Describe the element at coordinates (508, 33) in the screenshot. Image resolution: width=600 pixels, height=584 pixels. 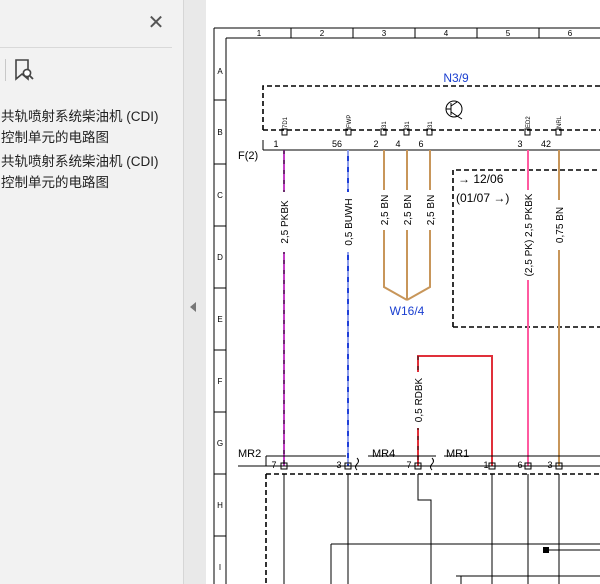
I see `column-number: 5` at that location.